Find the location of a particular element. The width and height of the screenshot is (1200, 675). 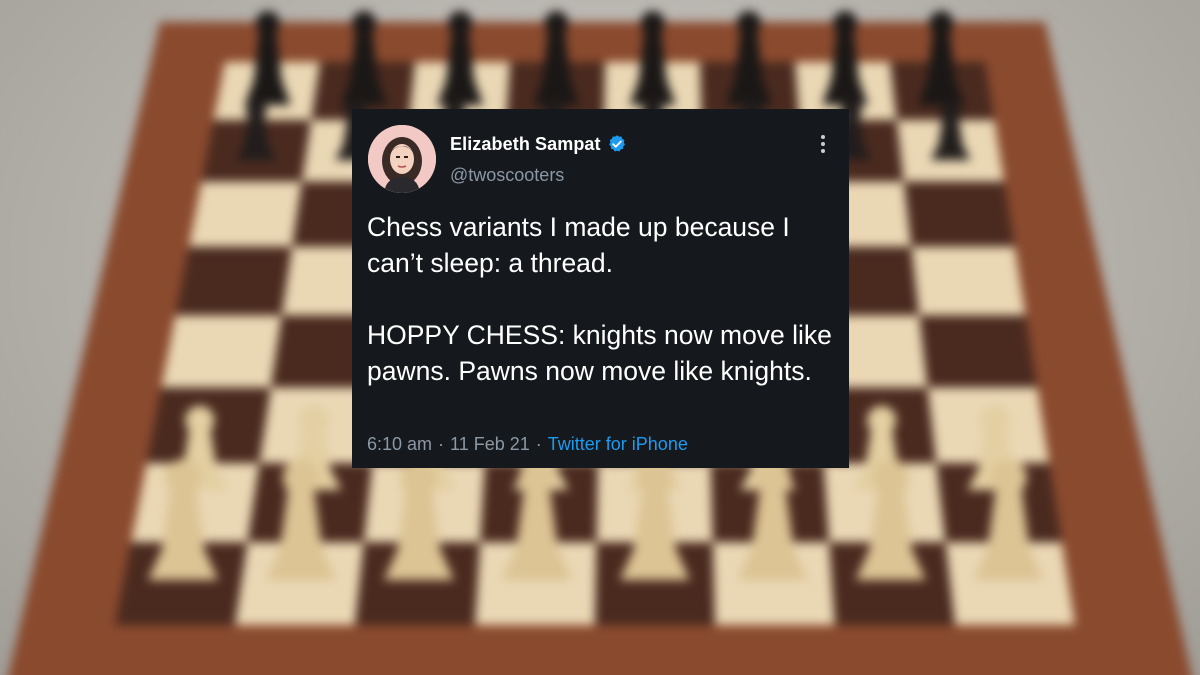

tweet-date: 11 Feb 21 is located at coordinates (490, 444).